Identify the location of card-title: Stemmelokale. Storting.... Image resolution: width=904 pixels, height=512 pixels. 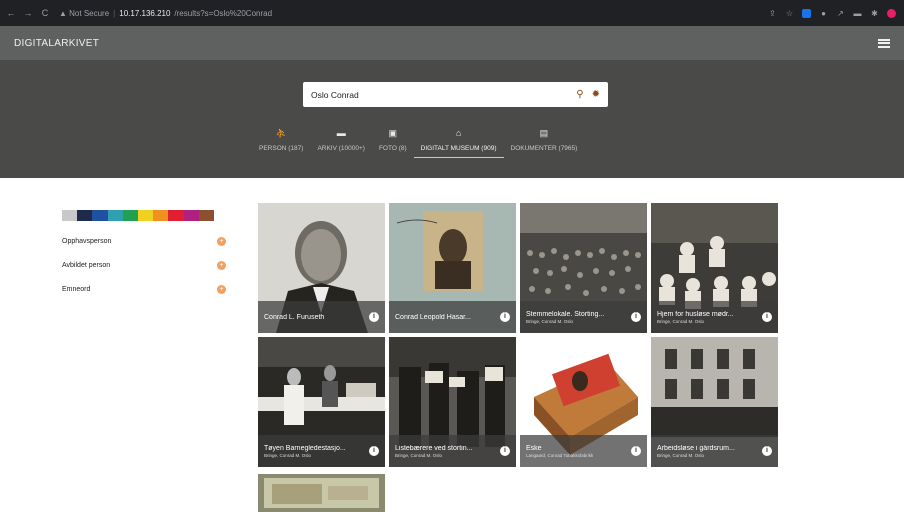
(565, 314).